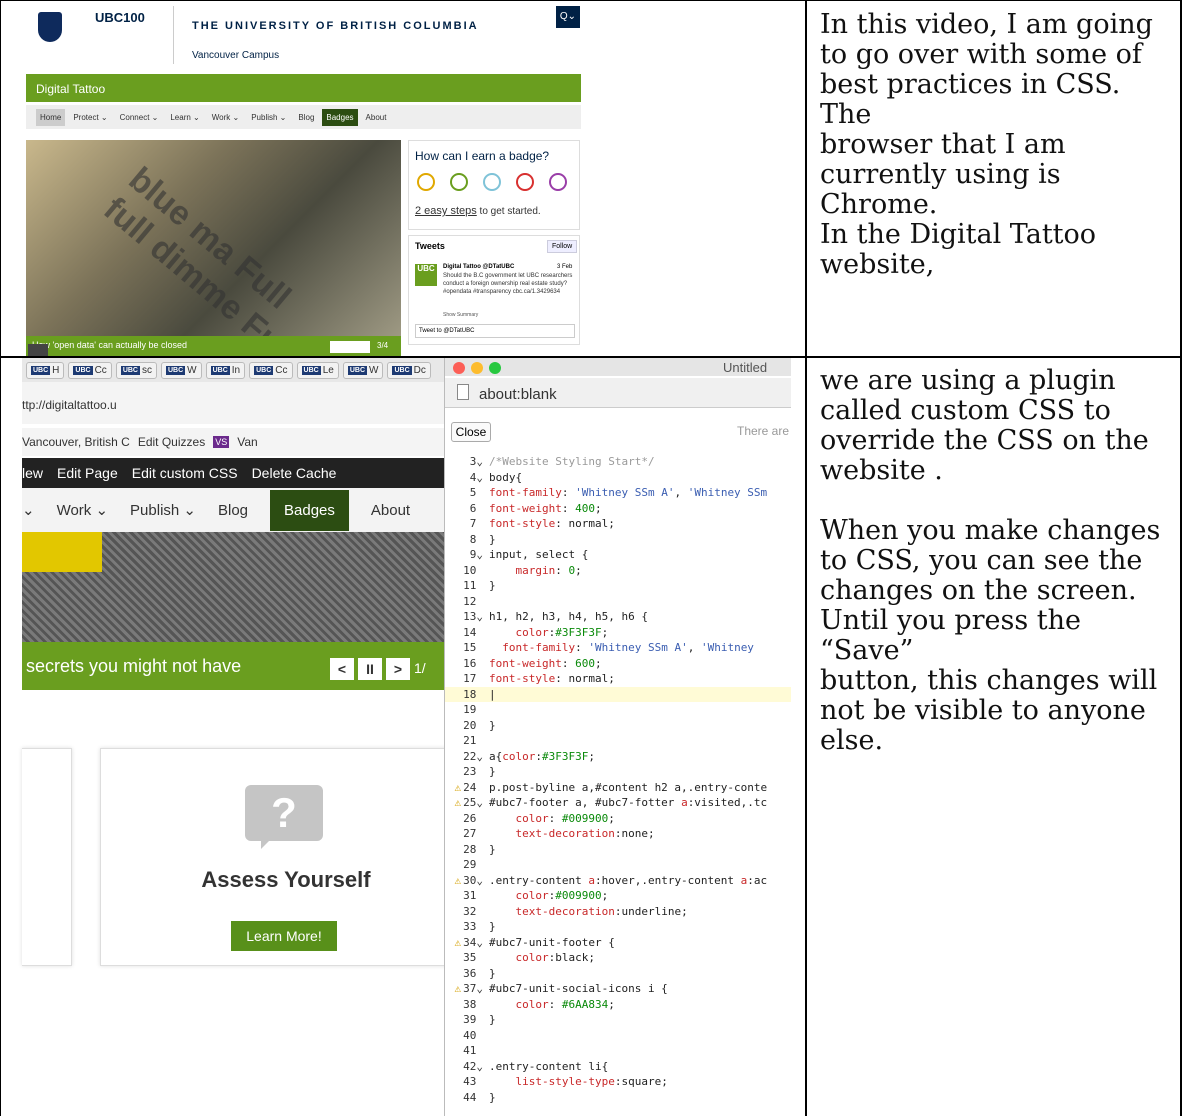  What do you see at coordinates (618, 1020) in the screenshot?
I see `code-line: 39 }` at bounding box center [618, 1020].